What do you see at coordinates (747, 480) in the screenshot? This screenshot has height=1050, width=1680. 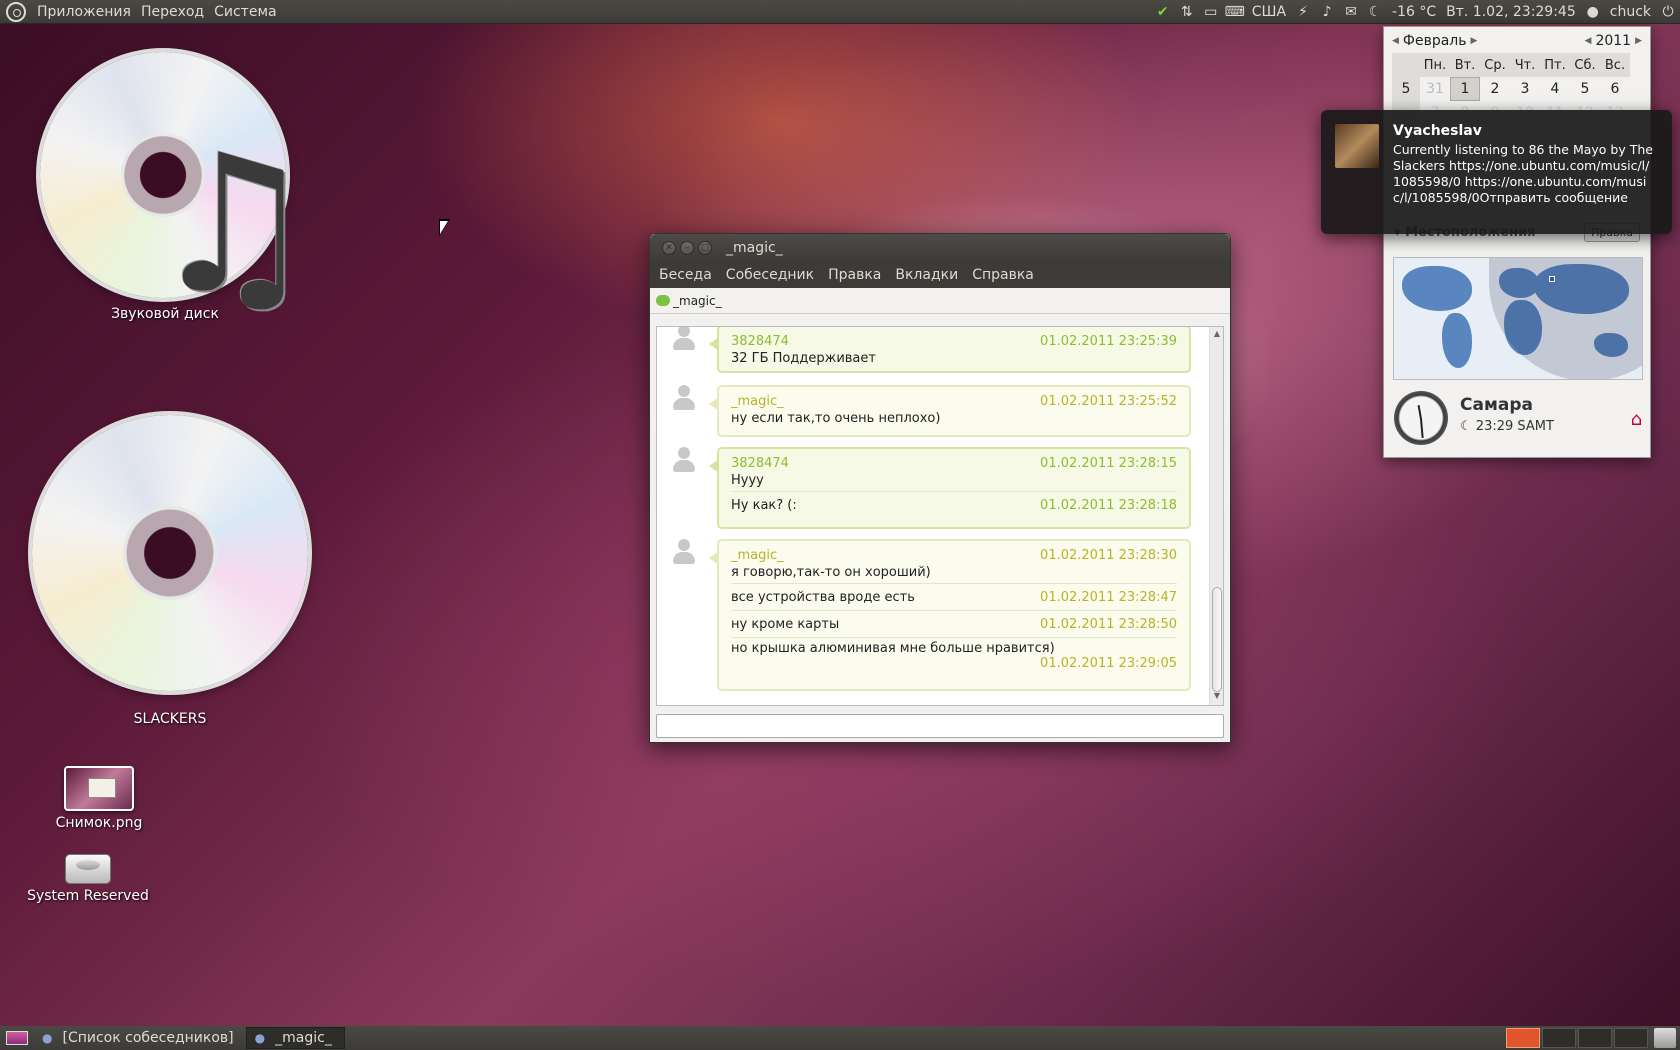 I see `message-text: Нууу` at bounding box center [747, 480].